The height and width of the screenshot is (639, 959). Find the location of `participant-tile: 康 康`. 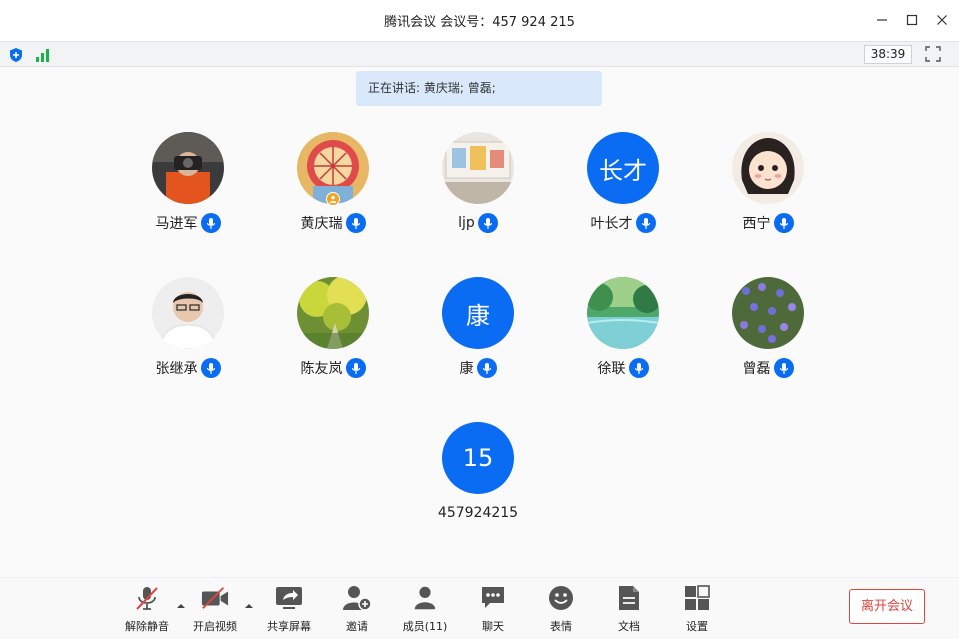

participant-tile: 康 康 is located at coordinates (478, 337).